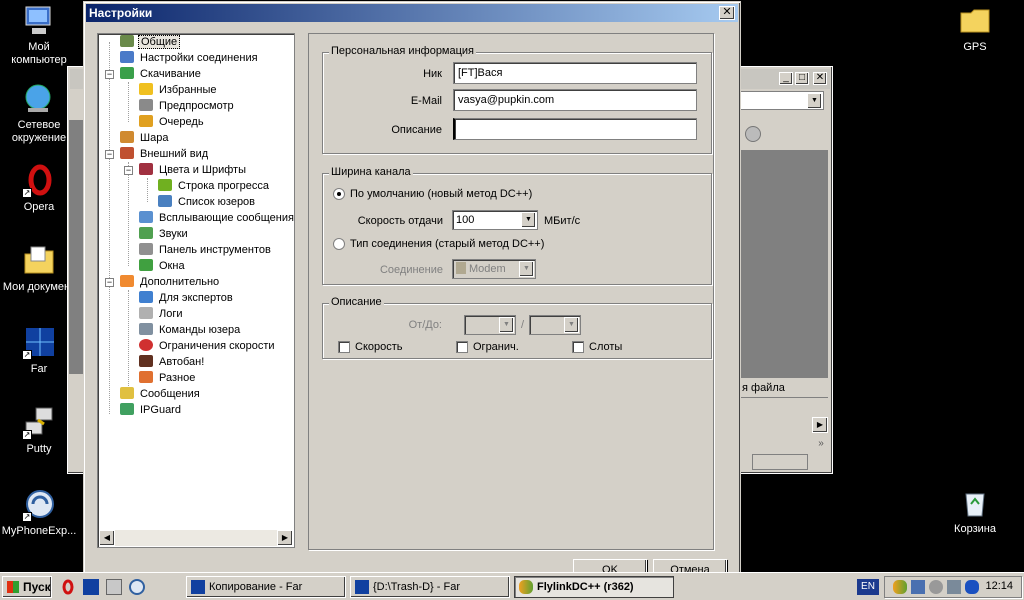 The height and width of the screenshot is (600, 1024). I want to click on group-legend: Персональная информация, so click(403, 51).